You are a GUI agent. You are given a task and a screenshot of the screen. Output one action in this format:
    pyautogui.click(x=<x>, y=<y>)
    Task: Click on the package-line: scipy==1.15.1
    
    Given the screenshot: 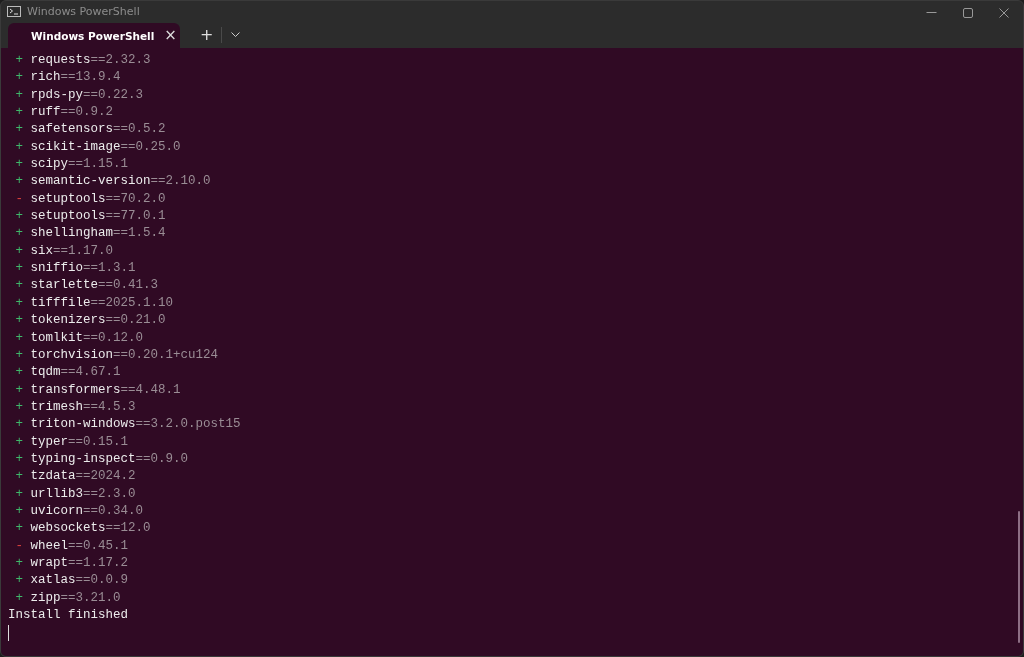 What is the action you would take?
    pyautogui.click(x=79, y=165)
    